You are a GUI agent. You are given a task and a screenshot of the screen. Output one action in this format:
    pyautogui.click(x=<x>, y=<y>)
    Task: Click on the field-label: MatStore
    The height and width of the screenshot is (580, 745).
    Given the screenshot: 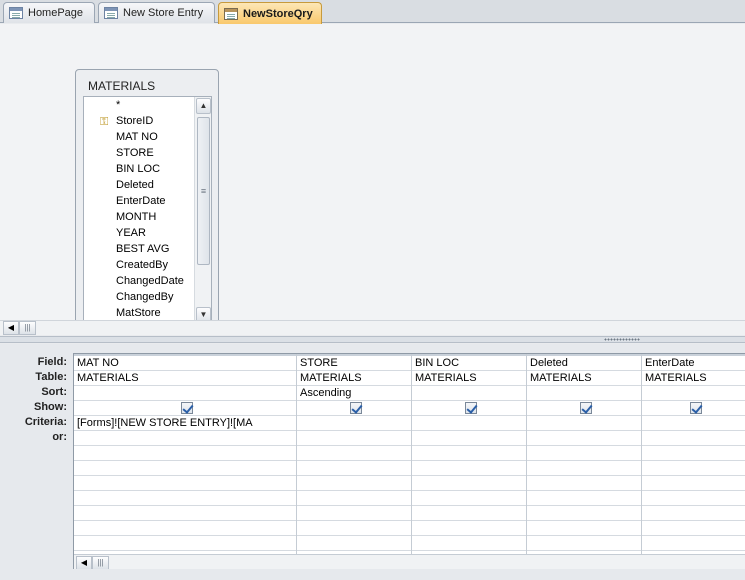 What is the action you would take?
    pyautogui.click(x=138, y=313)
    